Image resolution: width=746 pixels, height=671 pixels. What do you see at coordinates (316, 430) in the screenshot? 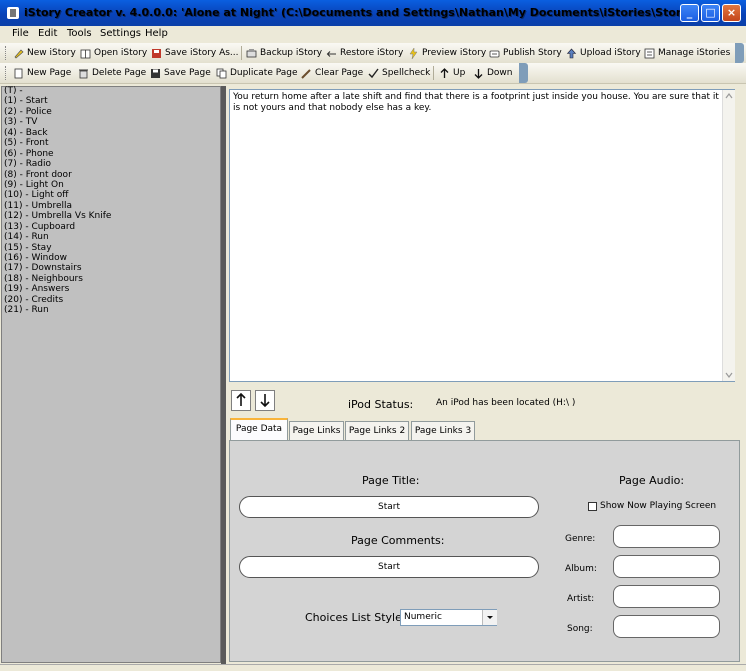
I see `tab-page-links: Page Links` at bounding box center [316, 430].